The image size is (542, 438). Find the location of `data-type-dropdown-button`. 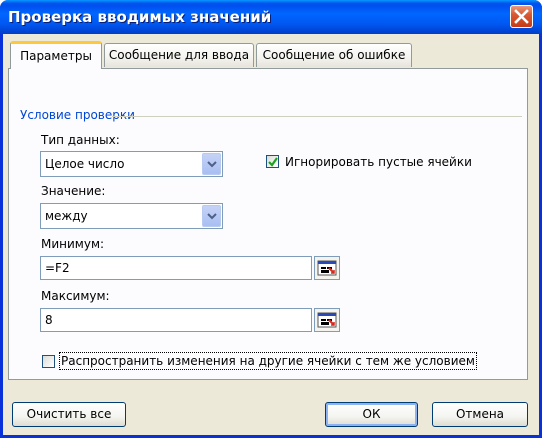

data-type-dropdown-button is located at coordinates (211, 164).